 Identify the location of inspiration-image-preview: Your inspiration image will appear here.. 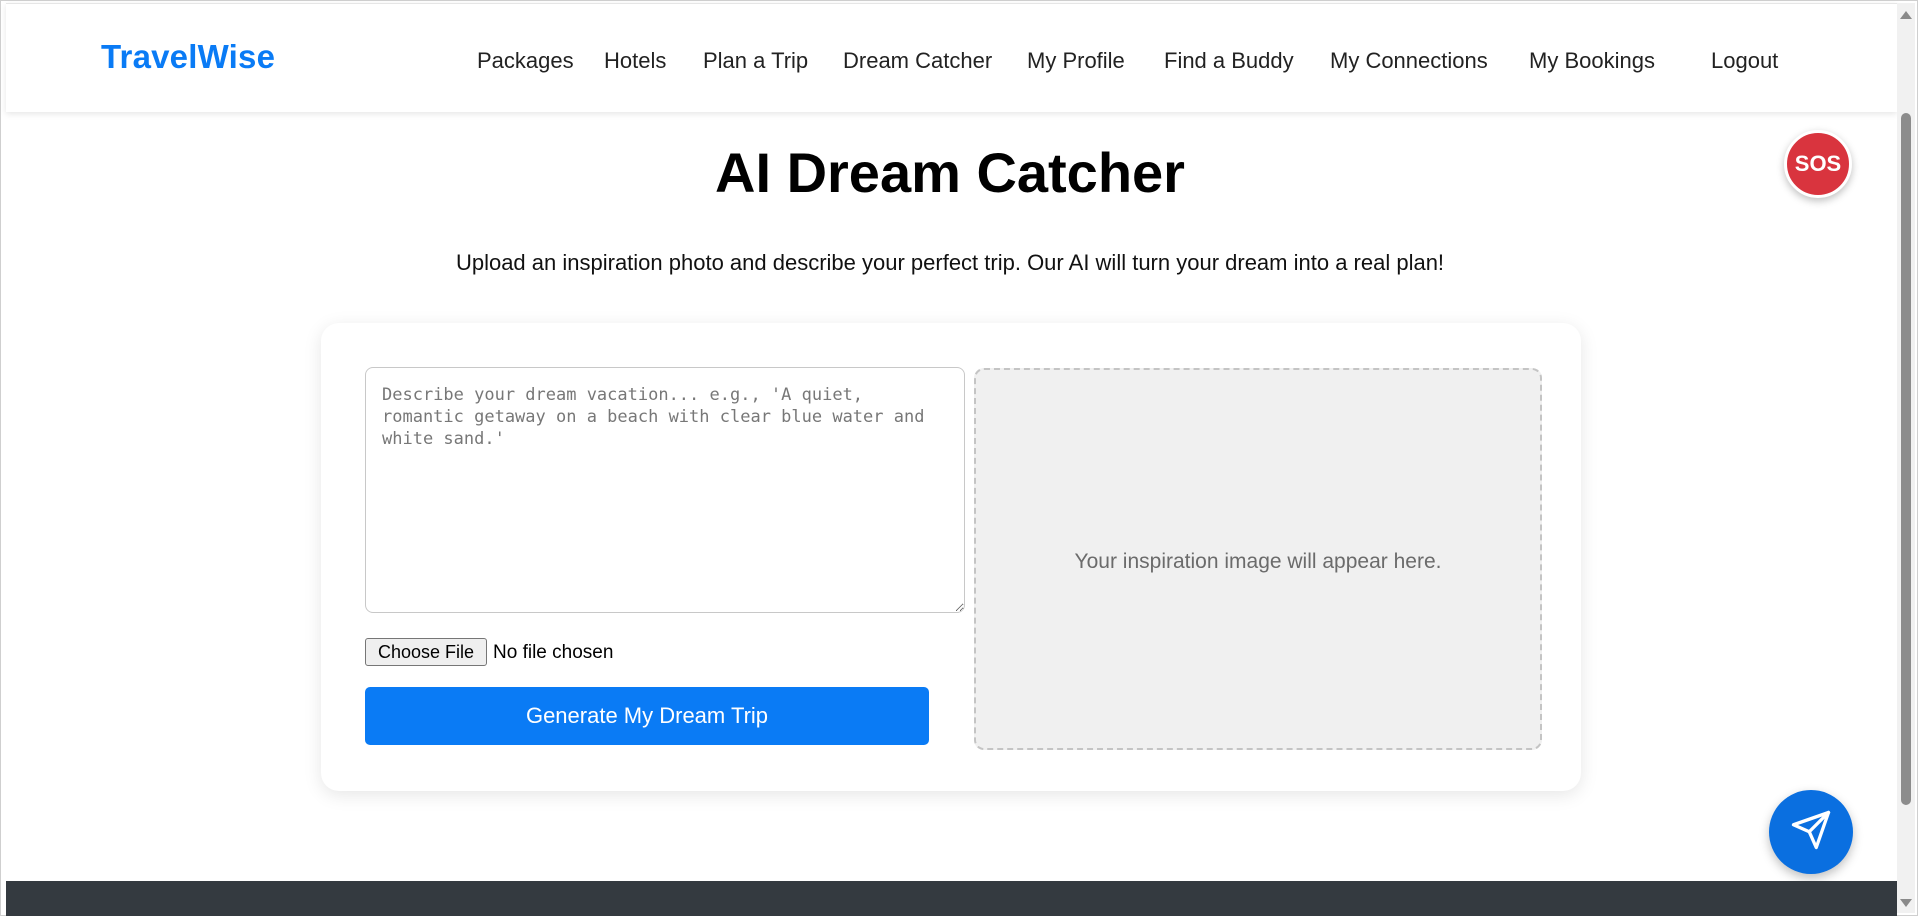
(1258, 559).